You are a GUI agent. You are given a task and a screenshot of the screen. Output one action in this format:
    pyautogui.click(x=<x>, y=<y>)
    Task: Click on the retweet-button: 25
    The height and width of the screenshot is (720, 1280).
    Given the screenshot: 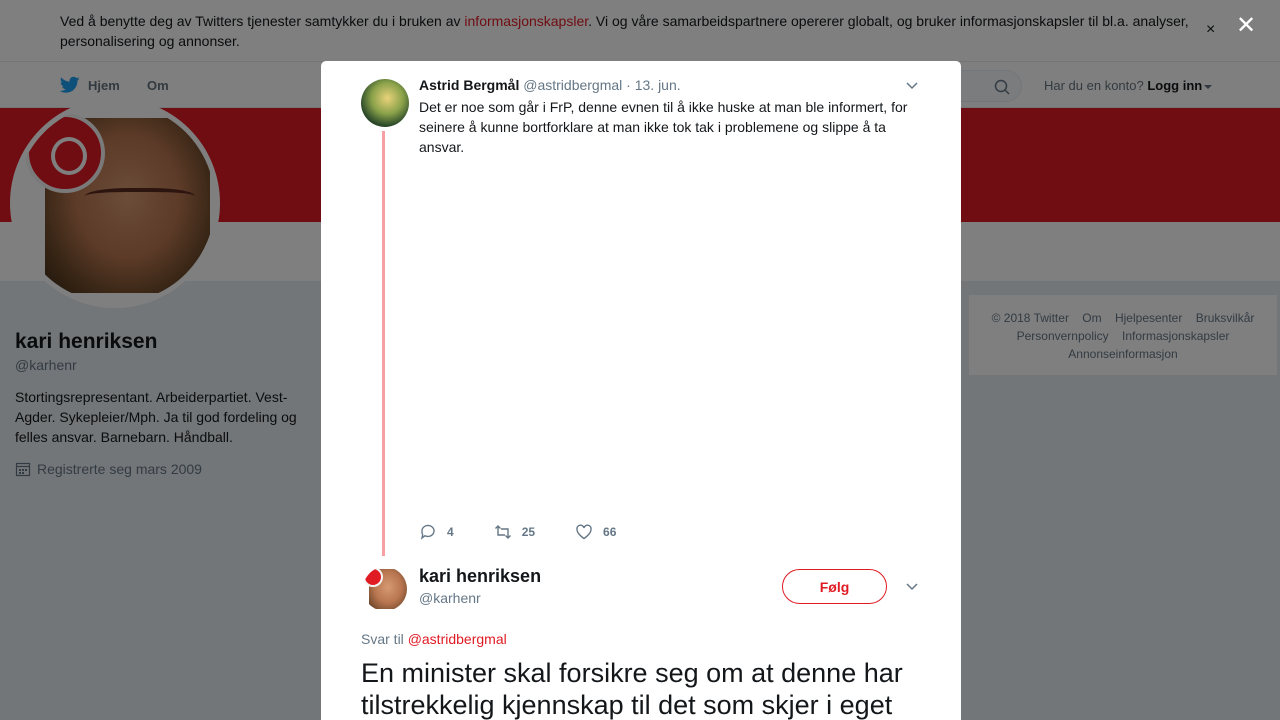 What is the action you would take?
    pyautogui.click(x=514, y=532)
    